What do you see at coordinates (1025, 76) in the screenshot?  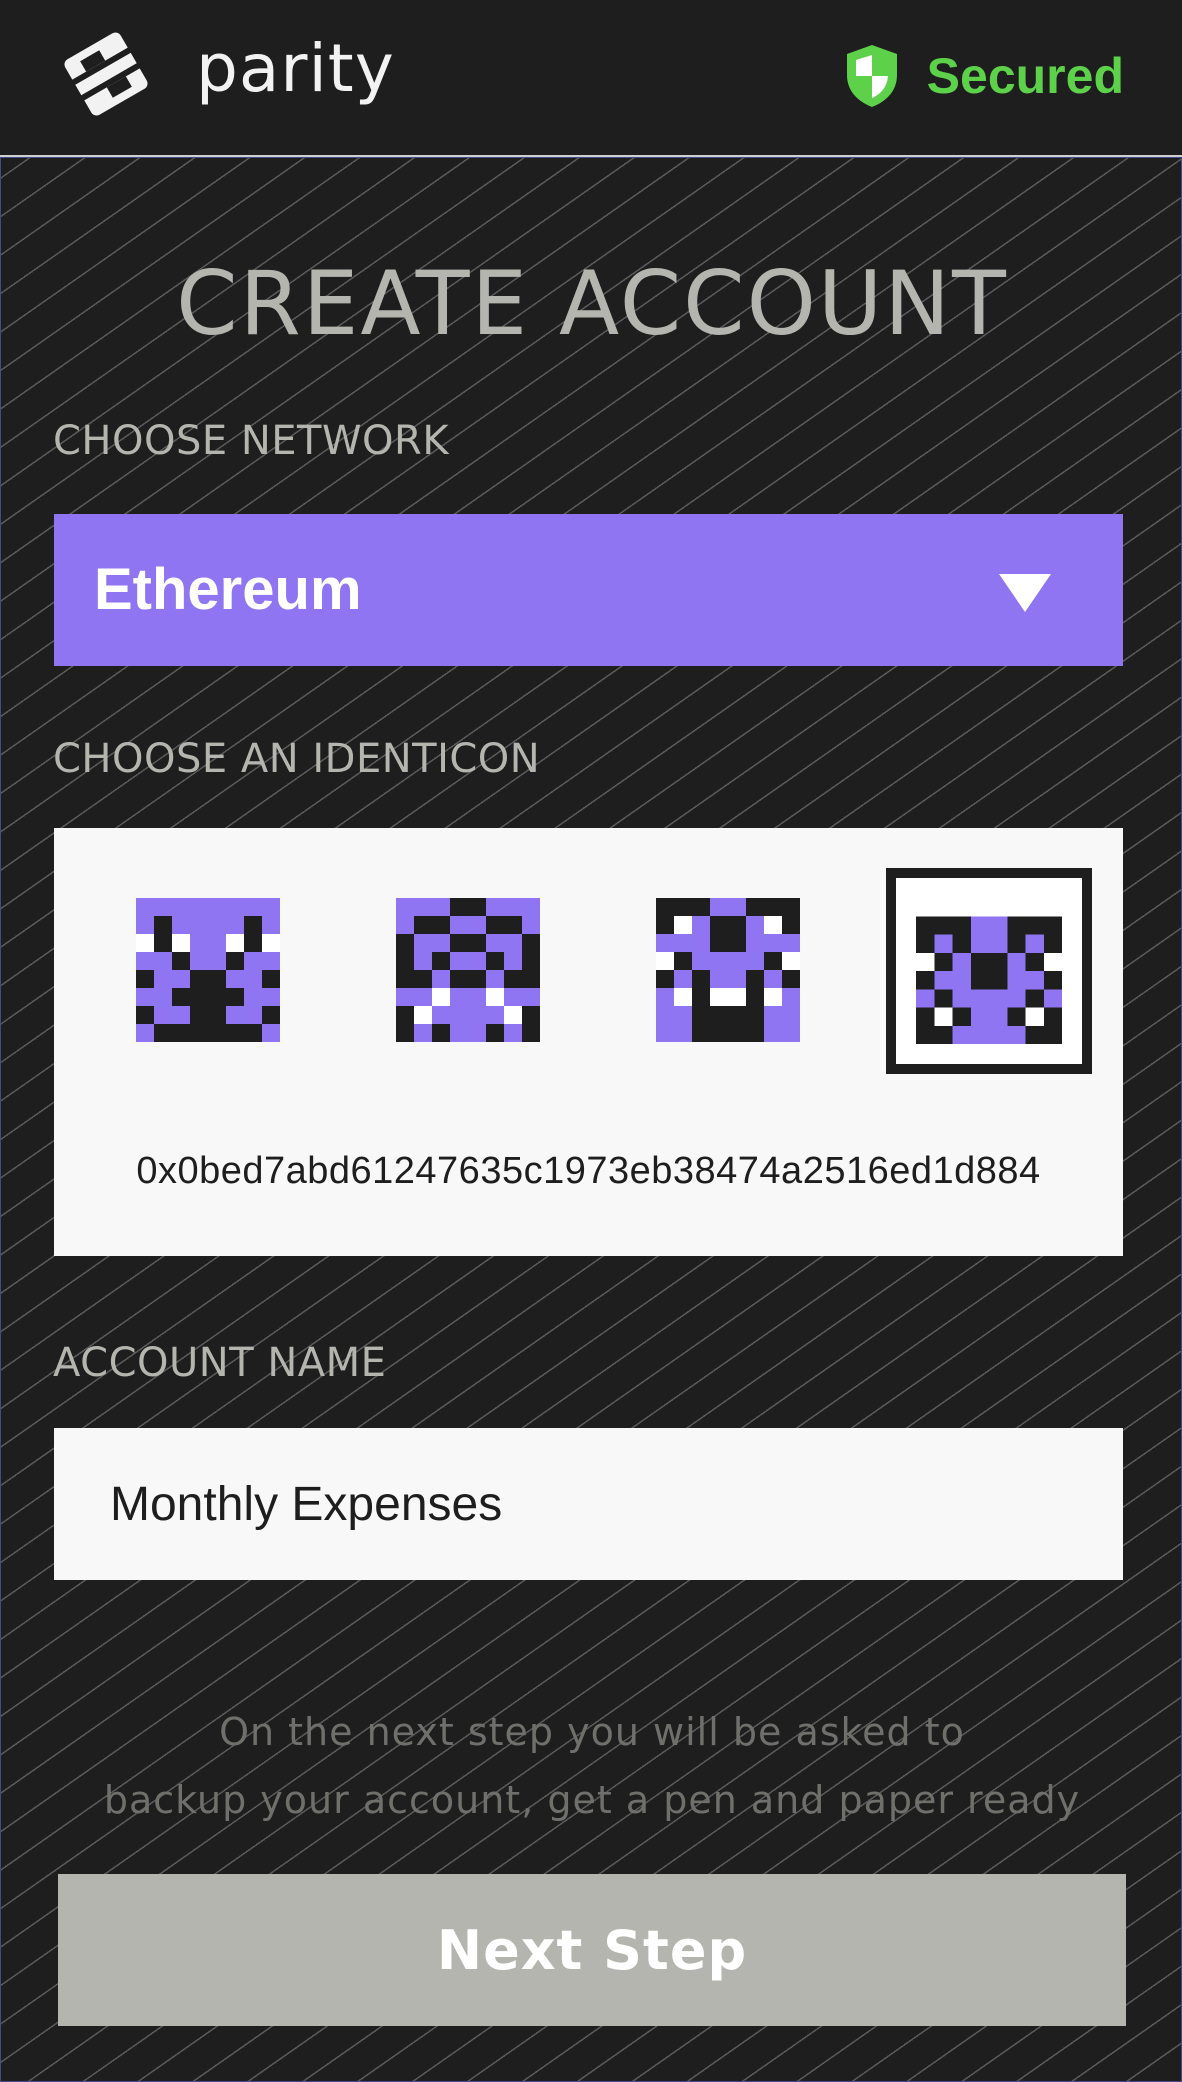 I see `security-status-label: Secured` at bounding box center [1025, 76].